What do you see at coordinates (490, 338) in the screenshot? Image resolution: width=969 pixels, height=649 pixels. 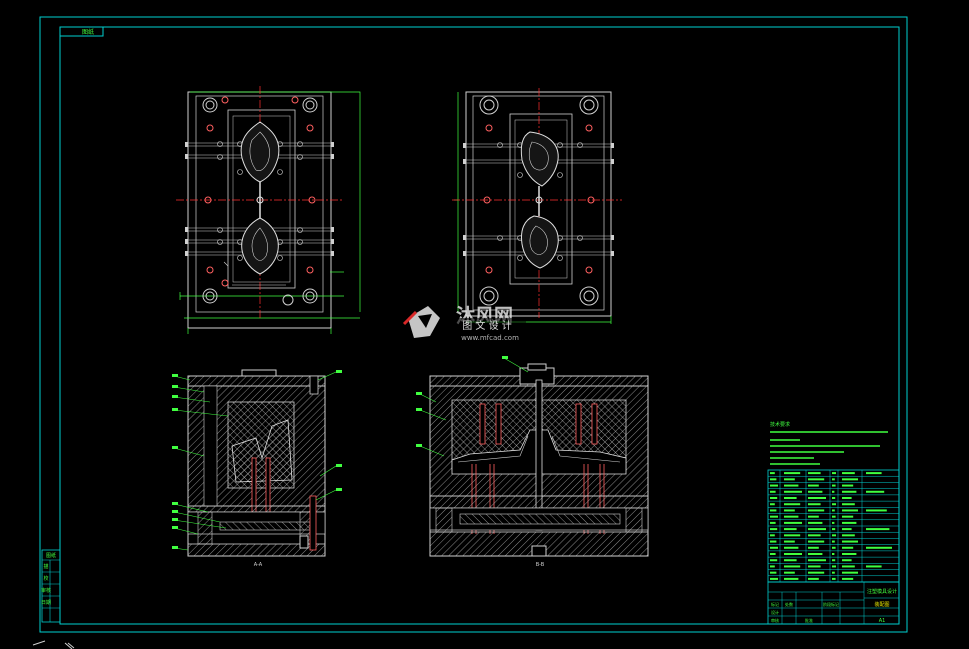 I see `watermark-url: www.mfcad.com` at bounding box center [490, 338].